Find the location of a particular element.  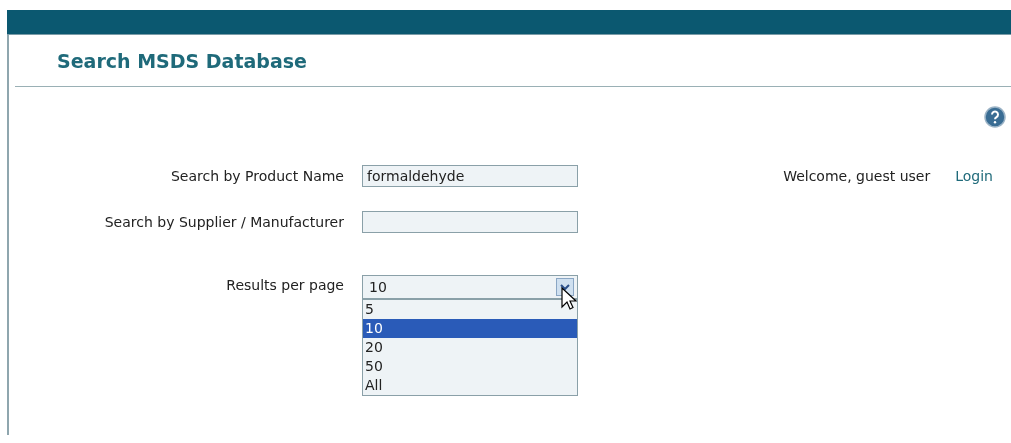

login-link: Login is located at coordinates (974, 176).